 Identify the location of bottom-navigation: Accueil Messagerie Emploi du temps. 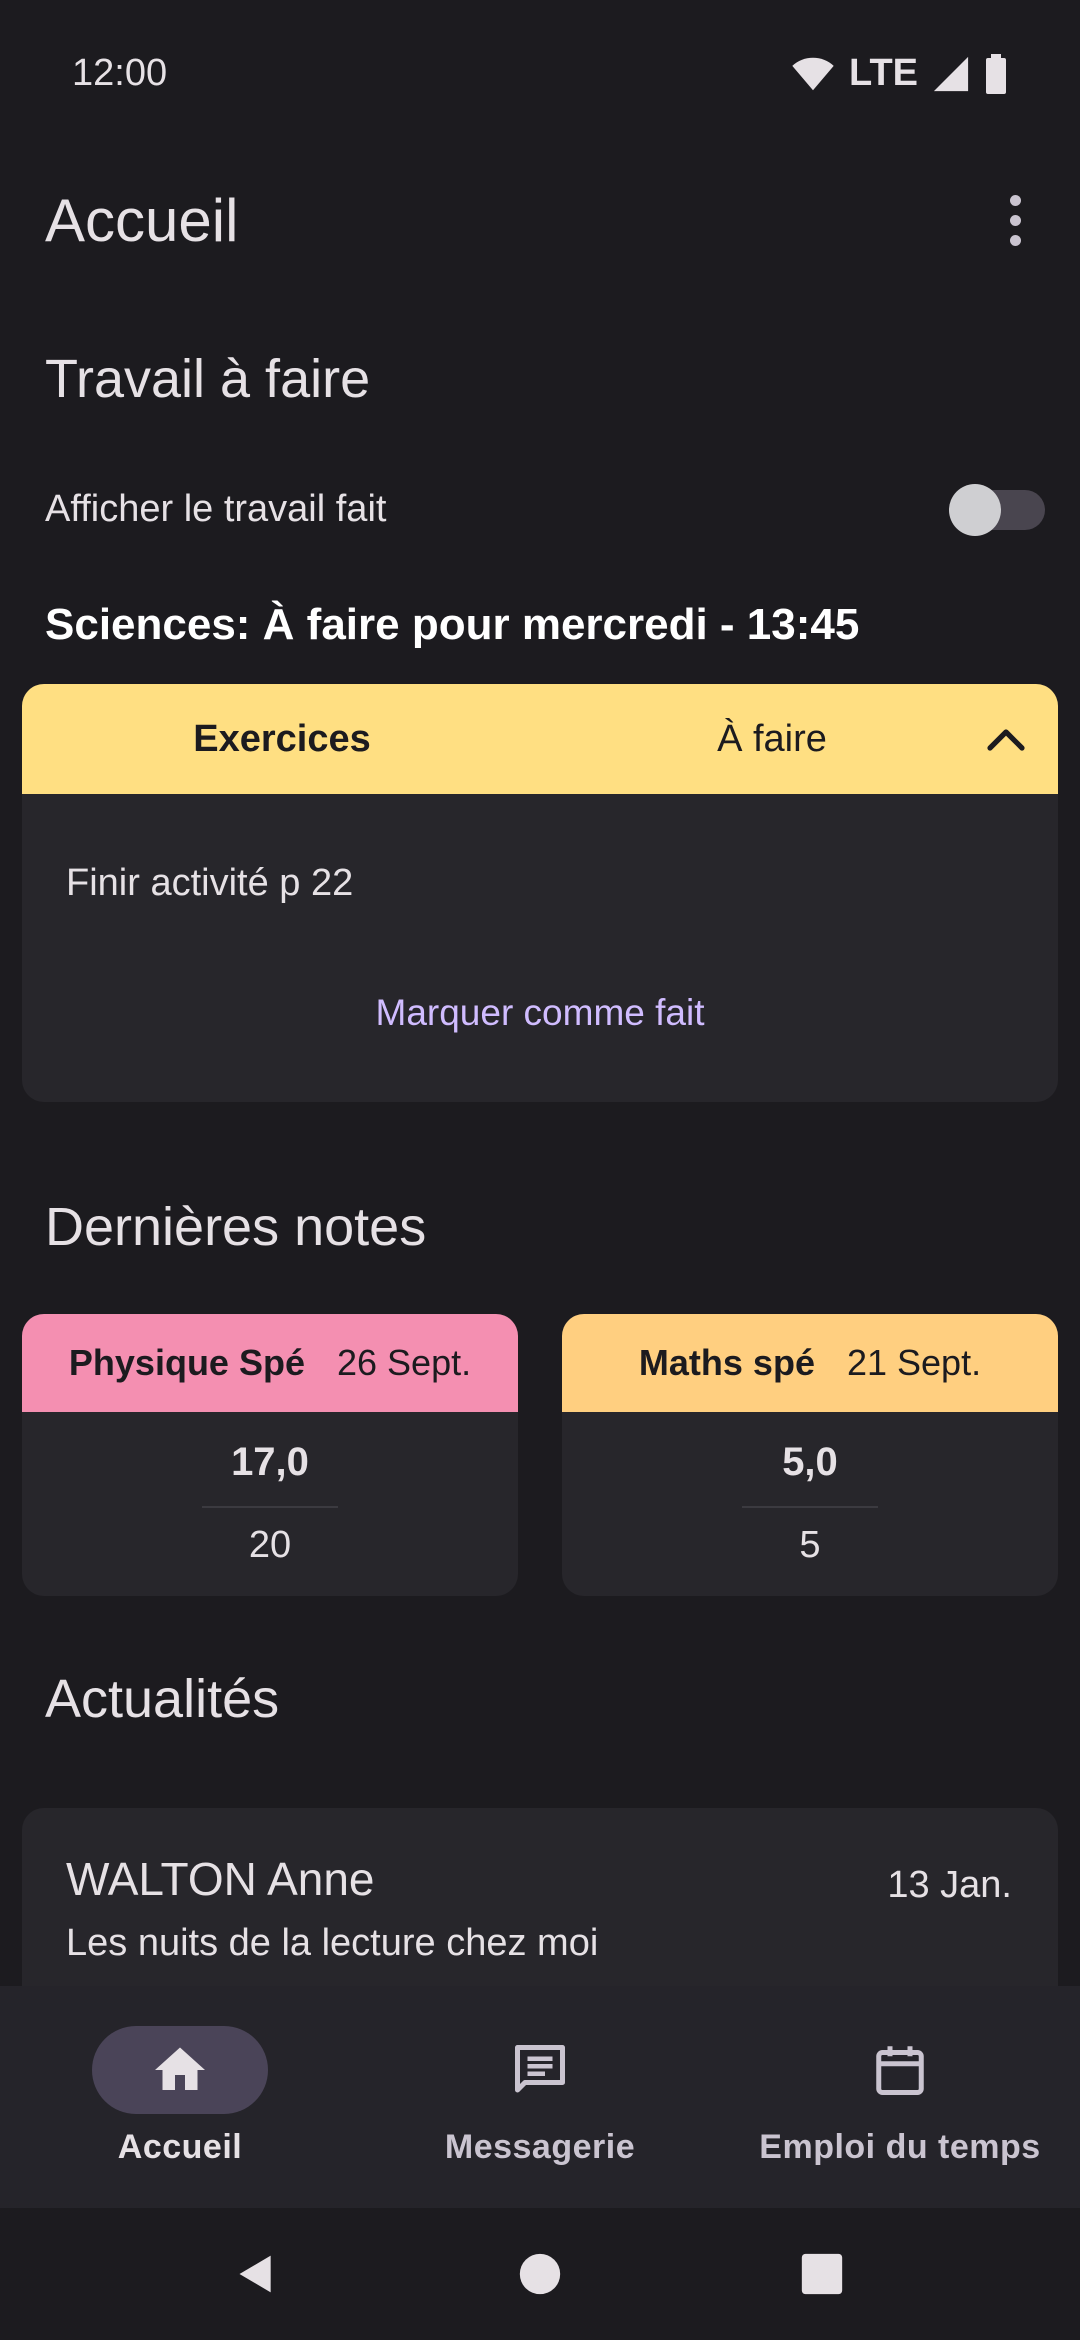
(540, 2097).